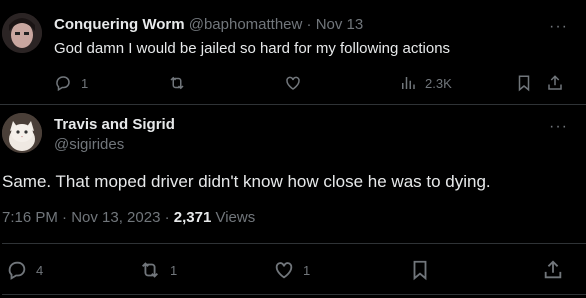  I want to click on like-button: 1, so click(291, 270).